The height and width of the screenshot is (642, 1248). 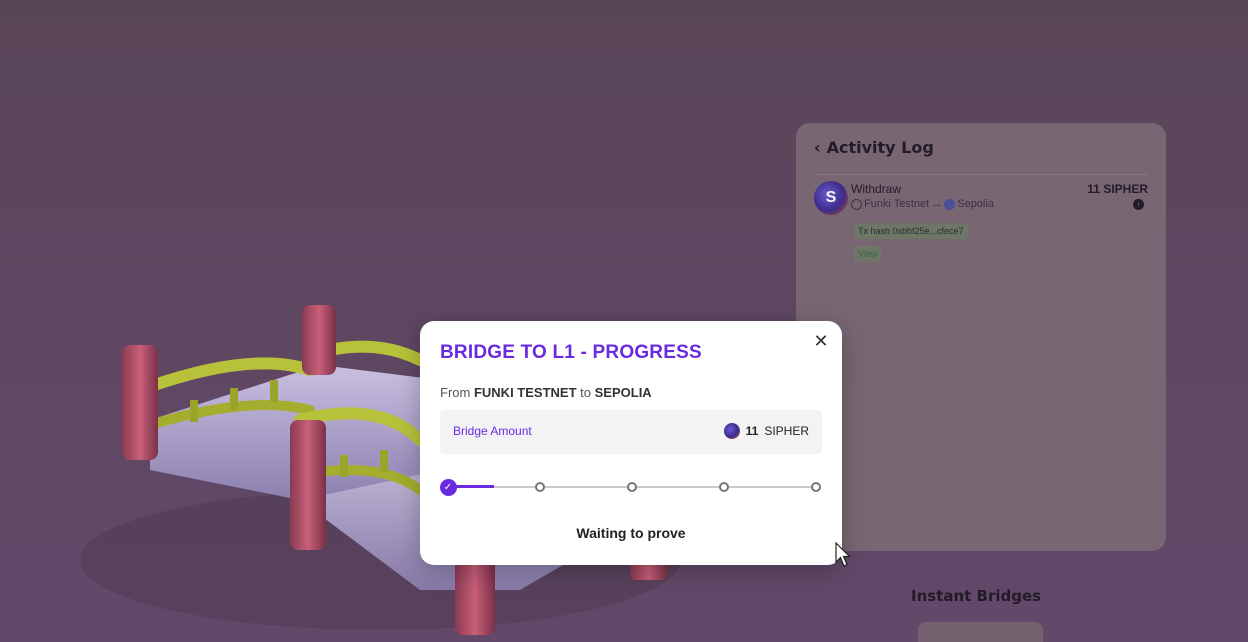 I want to click on amount-token: SIPHER, so click(x=786, y=431).